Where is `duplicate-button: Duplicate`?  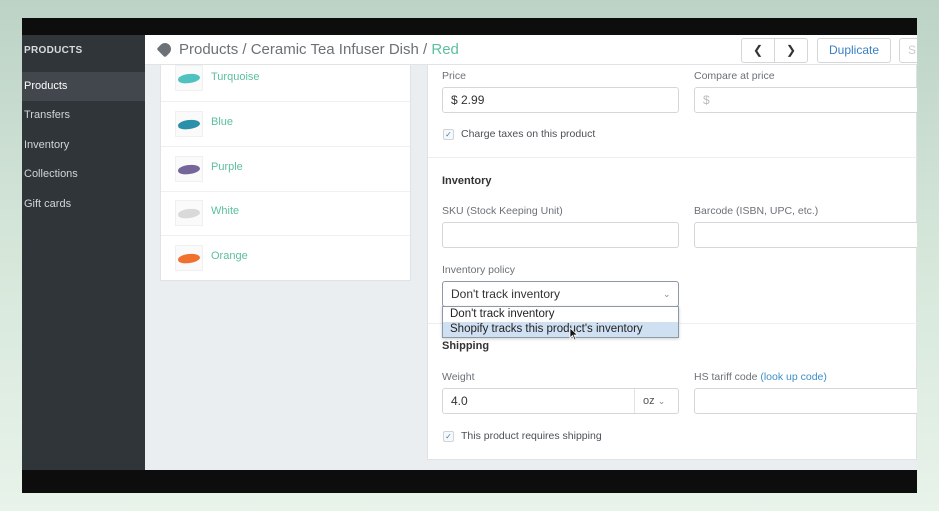
duplicate-button: Duplicate is located at coordinates (854, 50).